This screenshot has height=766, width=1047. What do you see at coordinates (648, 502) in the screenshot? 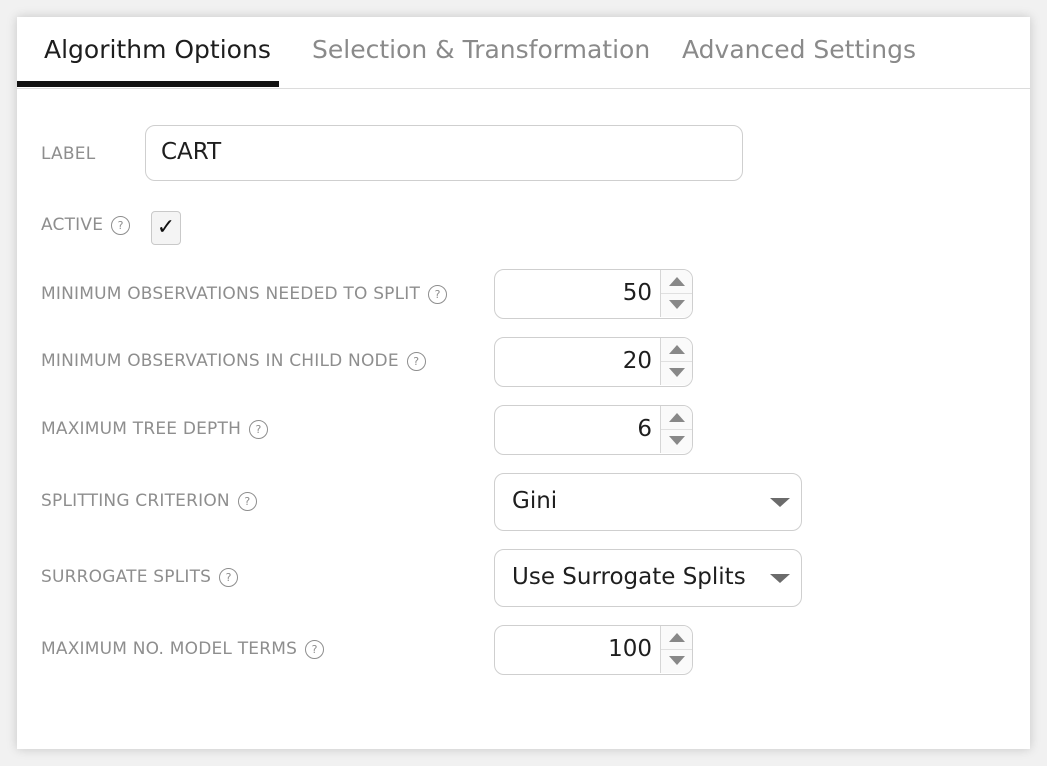
I see `splitting-criterion-select: Gini` at bounding box center [648, 502].